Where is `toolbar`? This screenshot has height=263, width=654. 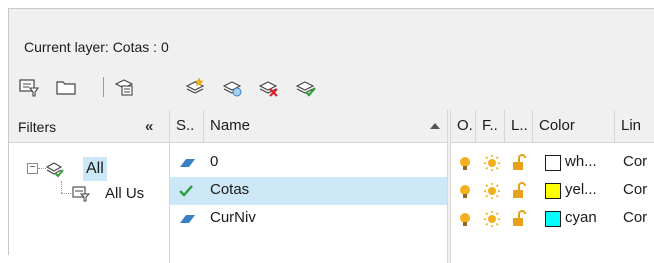
toolbar is located at coordinates (331, 87).